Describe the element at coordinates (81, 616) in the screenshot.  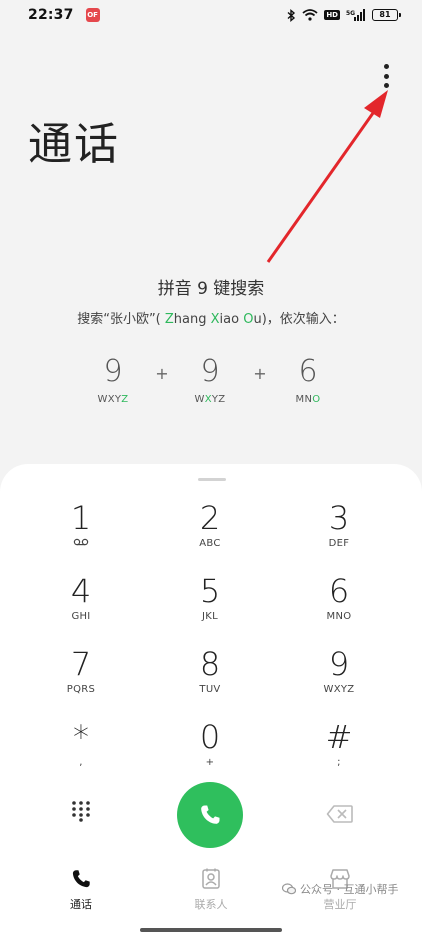
I see `key-letters: GHI` at that location.